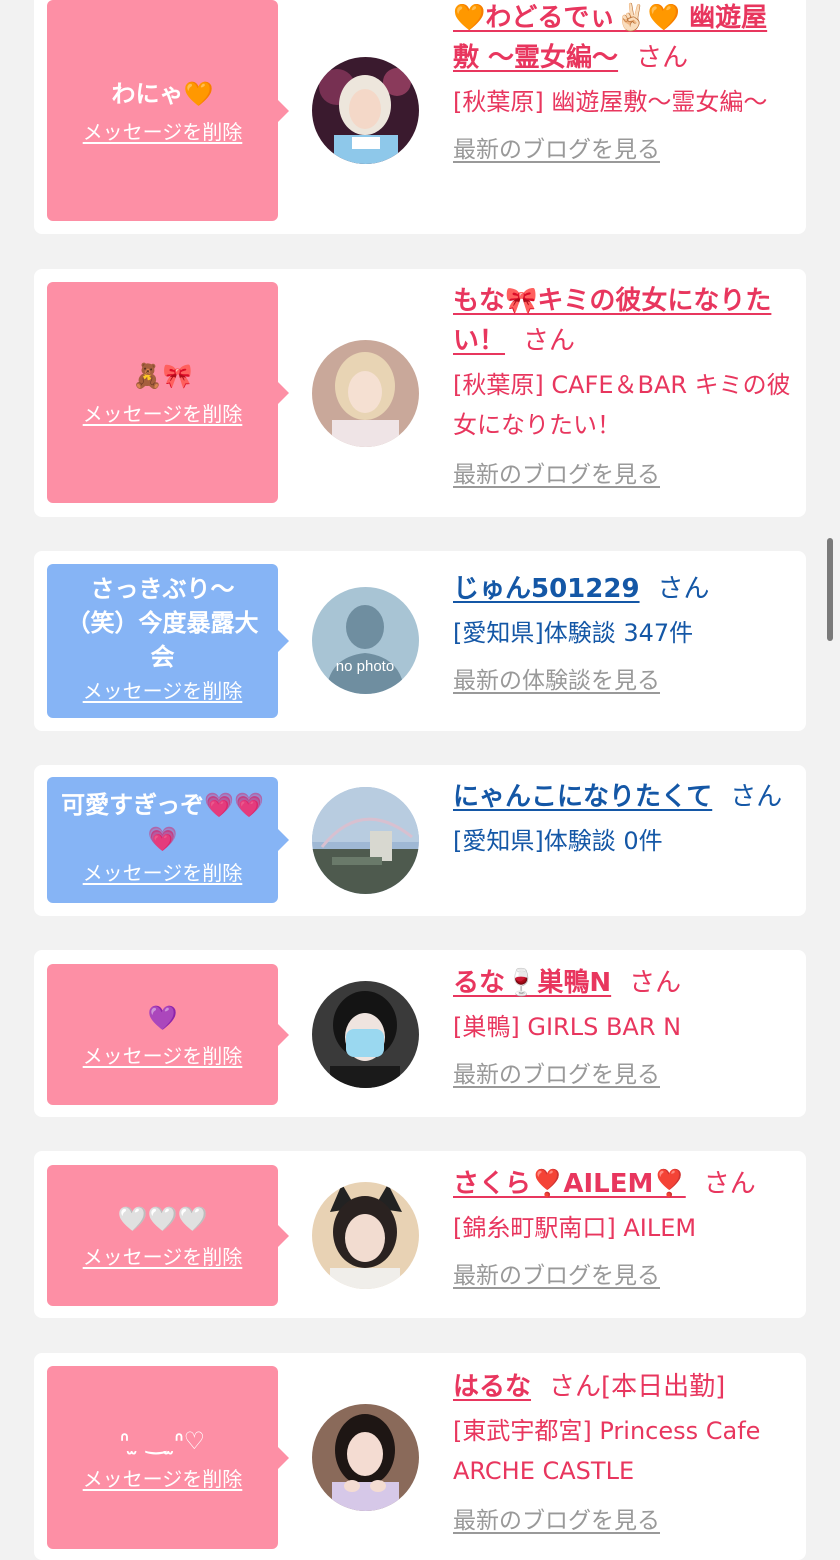 The width and height of the screenshot is (840, 1560). I want to click on message-bubble: 🧸🎀 メッセージを削除, so click(162, 392).